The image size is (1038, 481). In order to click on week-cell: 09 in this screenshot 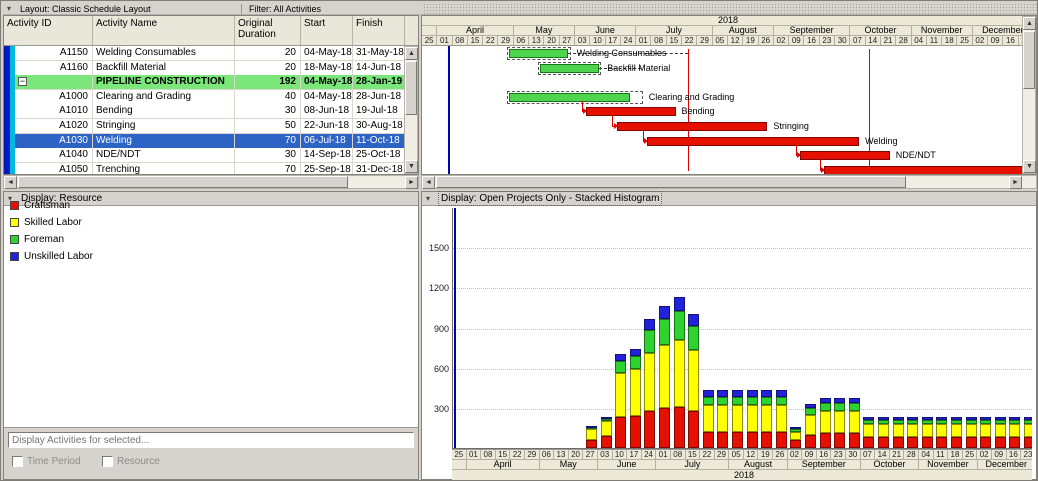, I will do `click(797, 40)`.